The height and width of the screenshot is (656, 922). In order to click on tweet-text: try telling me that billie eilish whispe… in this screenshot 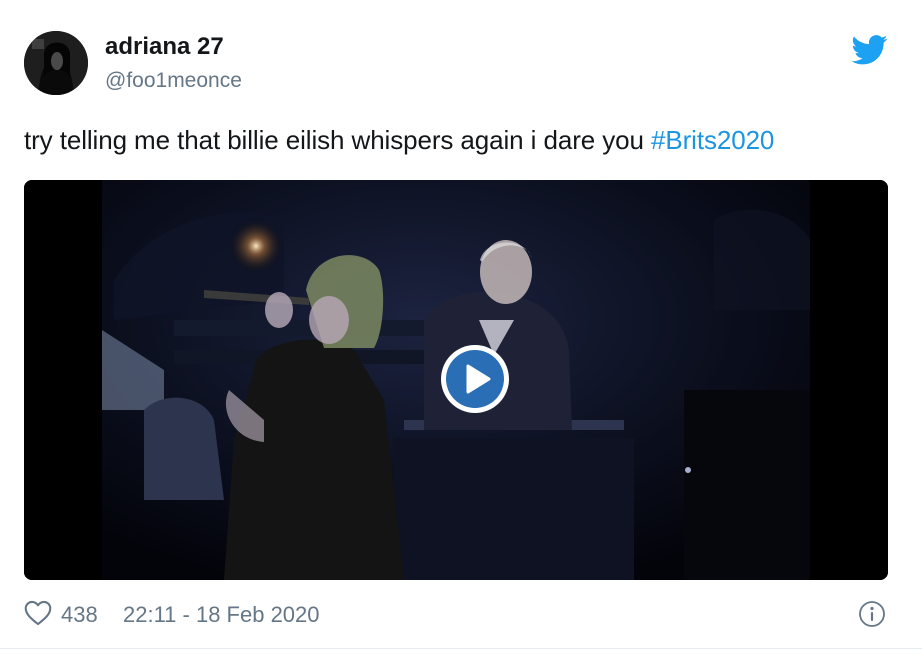, I will do `click(399, 140)`.